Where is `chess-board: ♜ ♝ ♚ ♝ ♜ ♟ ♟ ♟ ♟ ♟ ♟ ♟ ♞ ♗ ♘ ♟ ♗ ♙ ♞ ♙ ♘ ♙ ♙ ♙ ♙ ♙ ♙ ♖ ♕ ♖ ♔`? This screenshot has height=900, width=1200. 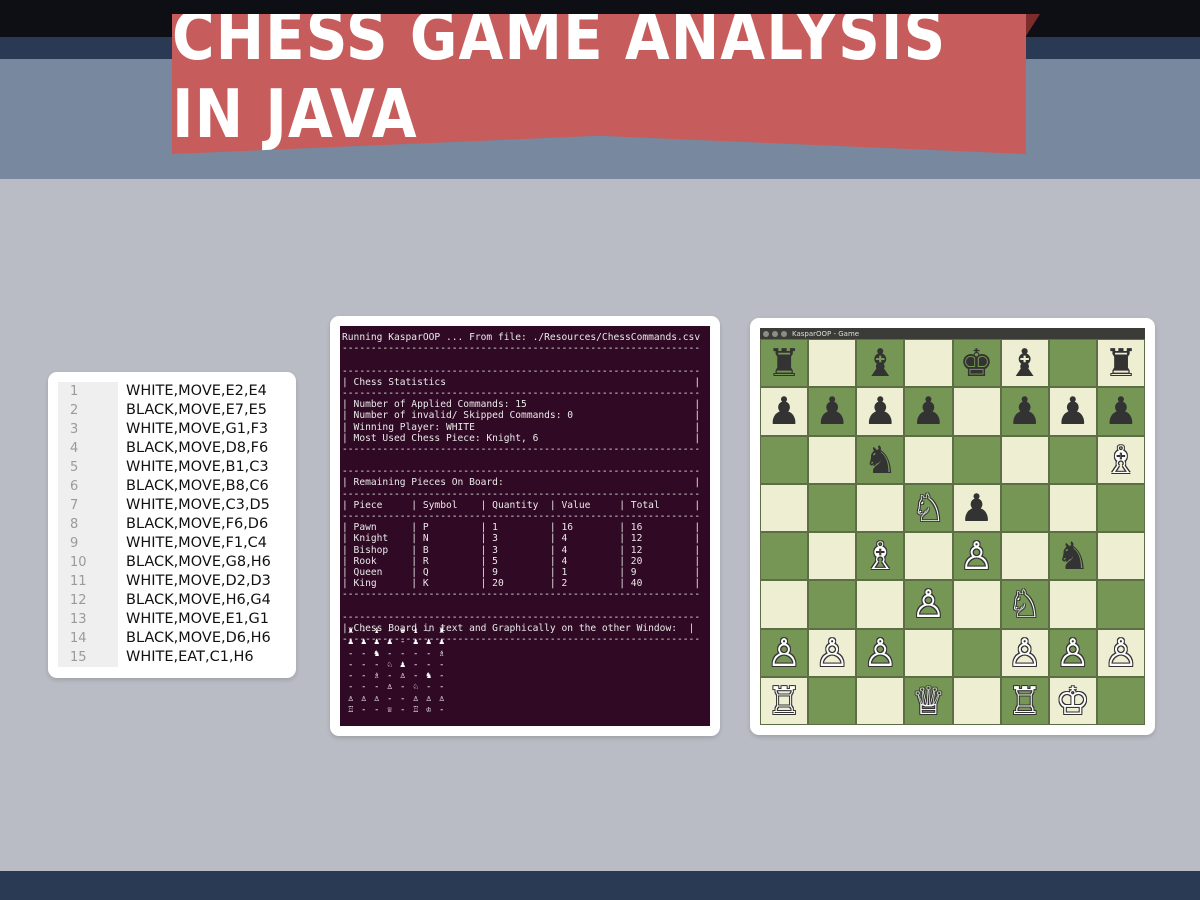
chess-board: ♜ ♝ ♚ ♝ ♜ ♟ ♟ ♟ ♟ ♟ ♟ ♟ ♞ ♗ ♘ ♟ ♗ ♙ ♞ ♙ ♘ ♙ ♙ ♙ ♙ ♙ ♙ ♖ ♕ ♖ ♔ is located at coordinates (952, 532).